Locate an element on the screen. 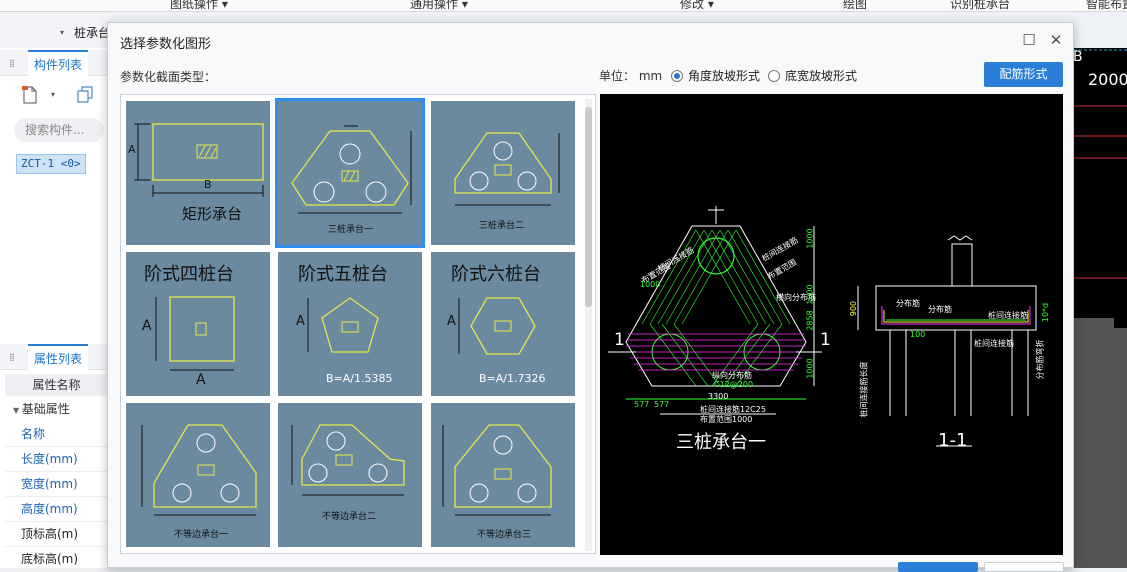 This screenshot has height=572, width=1127. component-type-label: 桩承台 is located at coordinates (92, 32).